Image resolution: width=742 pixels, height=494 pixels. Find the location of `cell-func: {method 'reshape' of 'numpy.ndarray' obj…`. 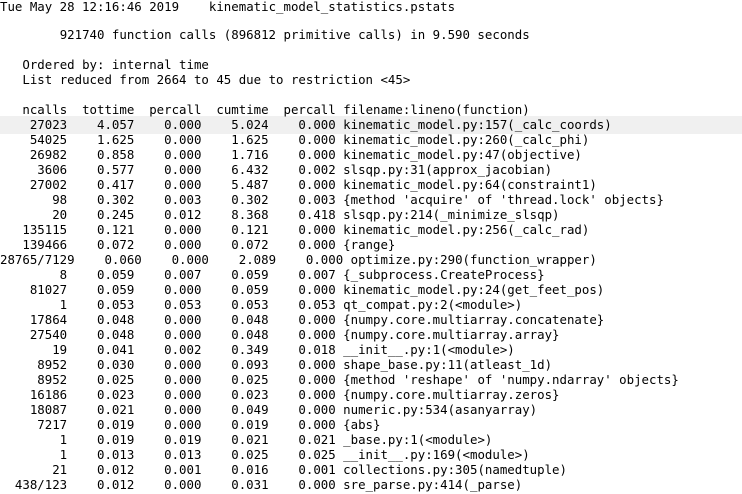

cell-func: {method 'reshape' of 'numpy.ndarray' obj… is located at coordinates (507, 379).